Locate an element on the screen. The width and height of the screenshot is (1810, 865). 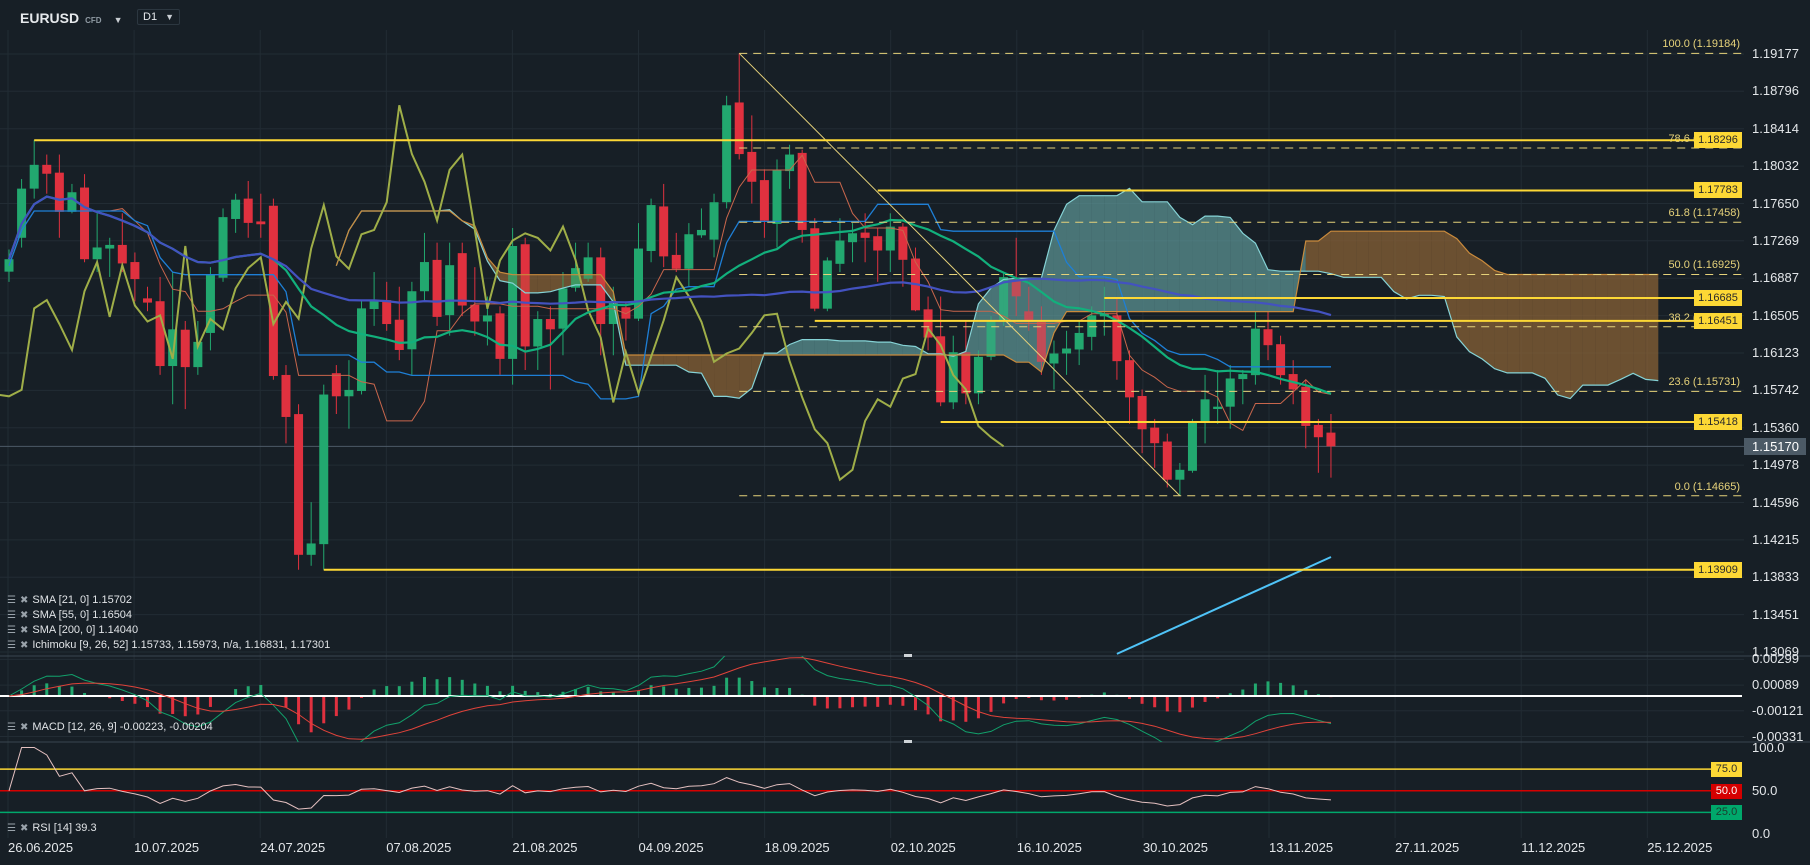
legend-sma21: ☰ ✖ SMA [21, 0] 1.15702 is located at coordinates (69, 600).